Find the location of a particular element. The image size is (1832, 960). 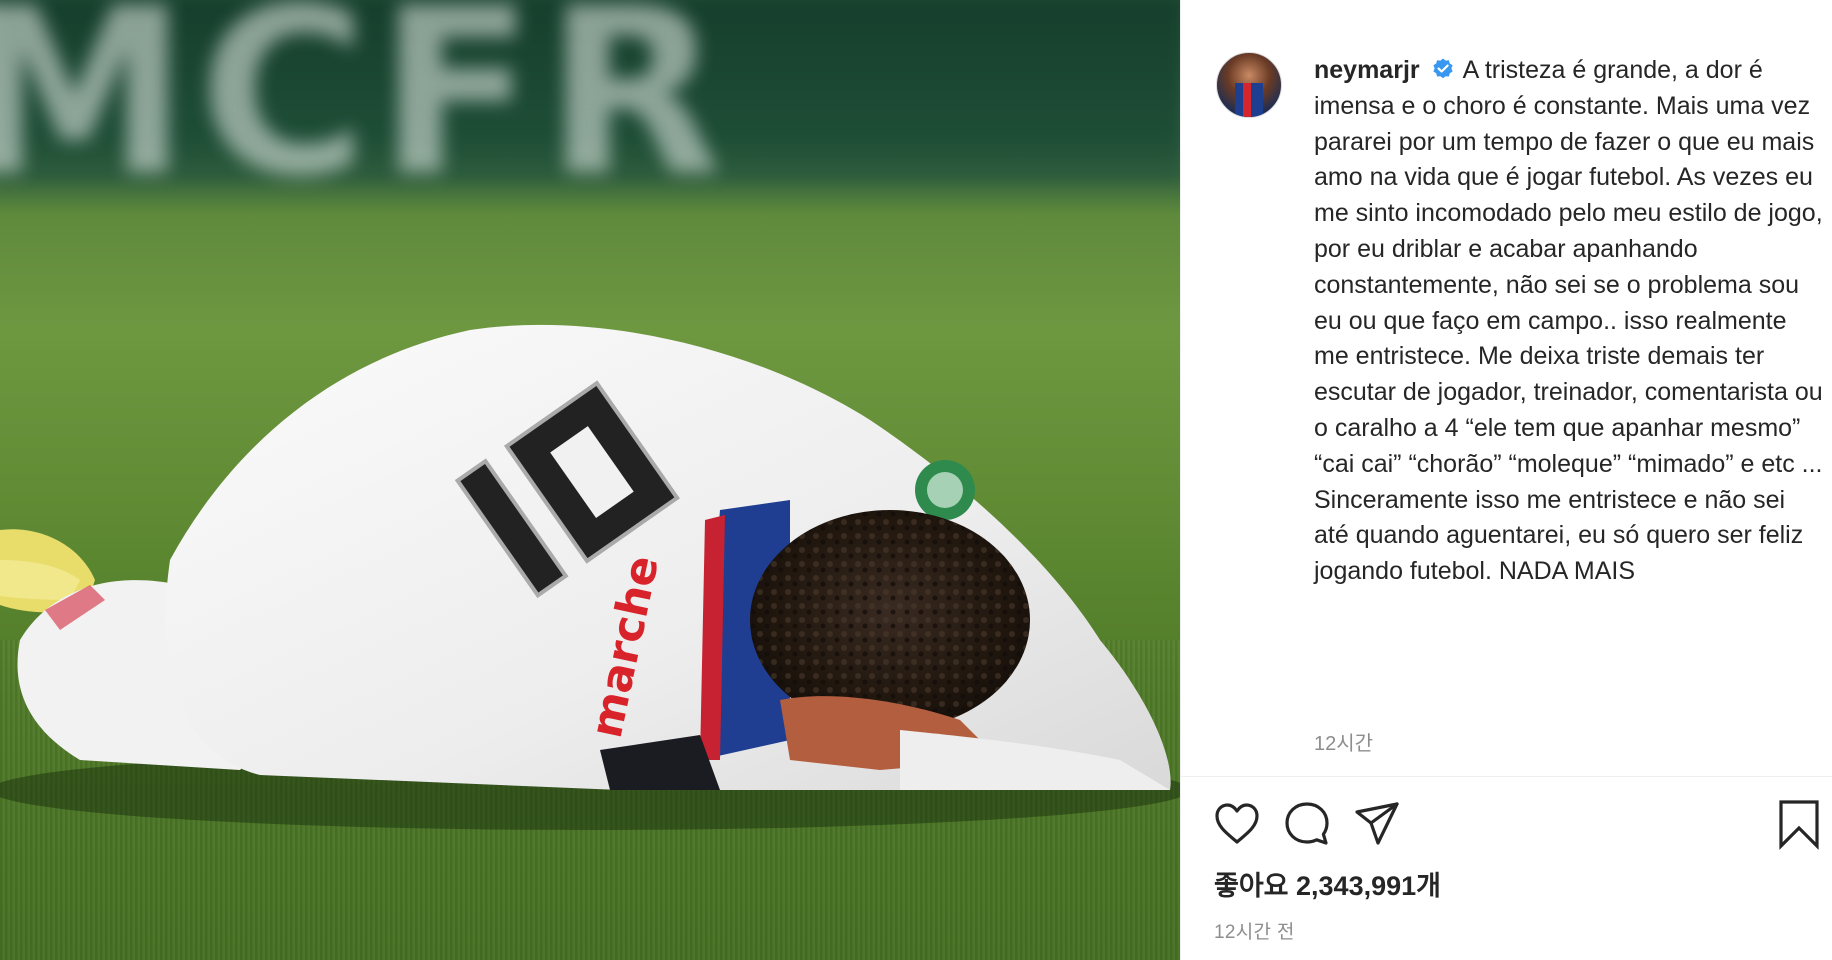

avatar-shirt-stripe is located at coordinates (1247, 100).